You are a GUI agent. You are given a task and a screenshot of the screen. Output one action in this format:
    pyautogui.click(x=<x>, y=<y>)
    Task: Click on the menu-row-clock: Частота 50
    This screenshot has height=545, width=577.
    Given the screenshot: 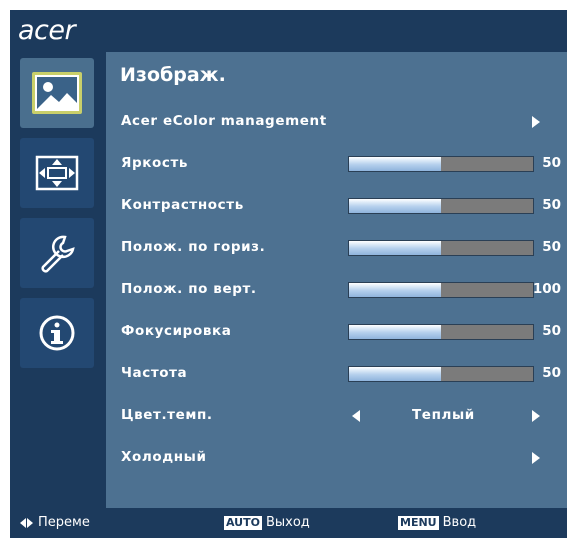 What is the action you would take?
    pyautogui.click(x=336, y=374)
    